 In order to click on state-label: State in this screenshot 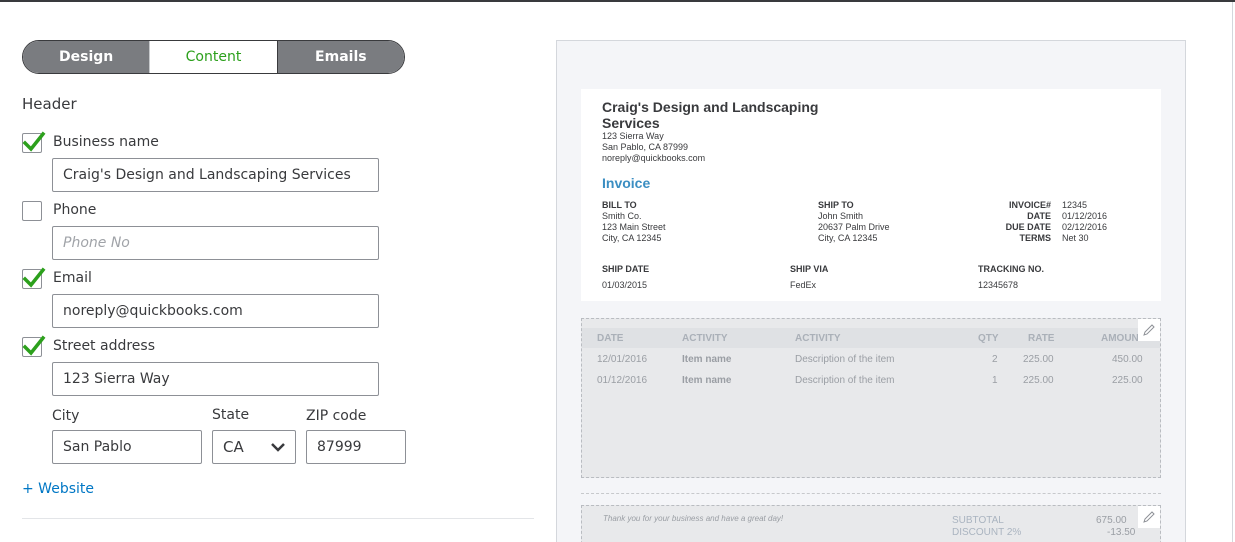, I will do `click(231, 415)`.